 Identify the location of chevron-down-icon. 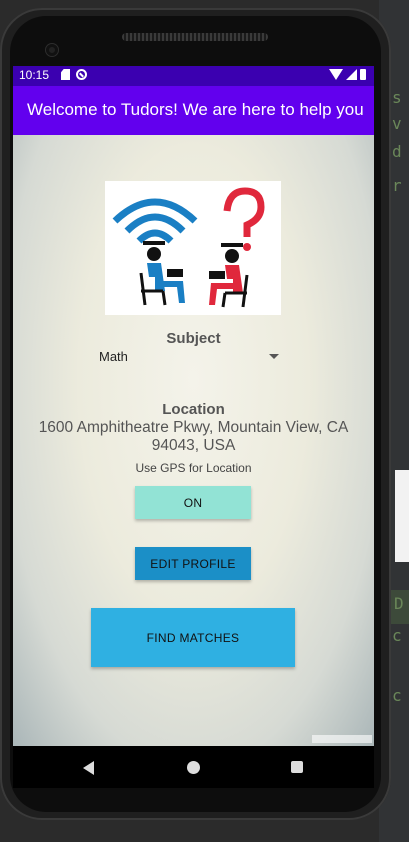
(274, 356).